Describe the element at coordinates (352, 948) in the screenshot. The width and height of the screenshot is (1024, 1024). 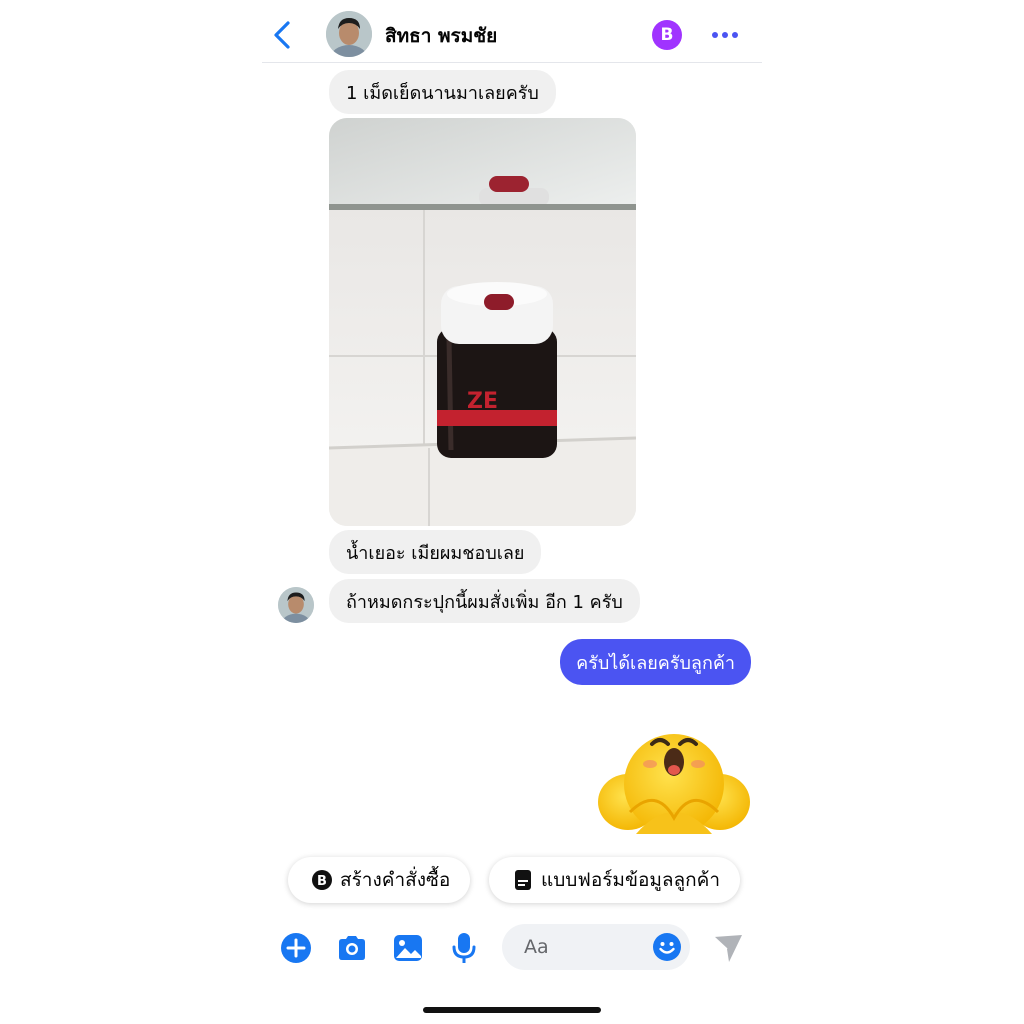
I see `camera-icon` at that location.